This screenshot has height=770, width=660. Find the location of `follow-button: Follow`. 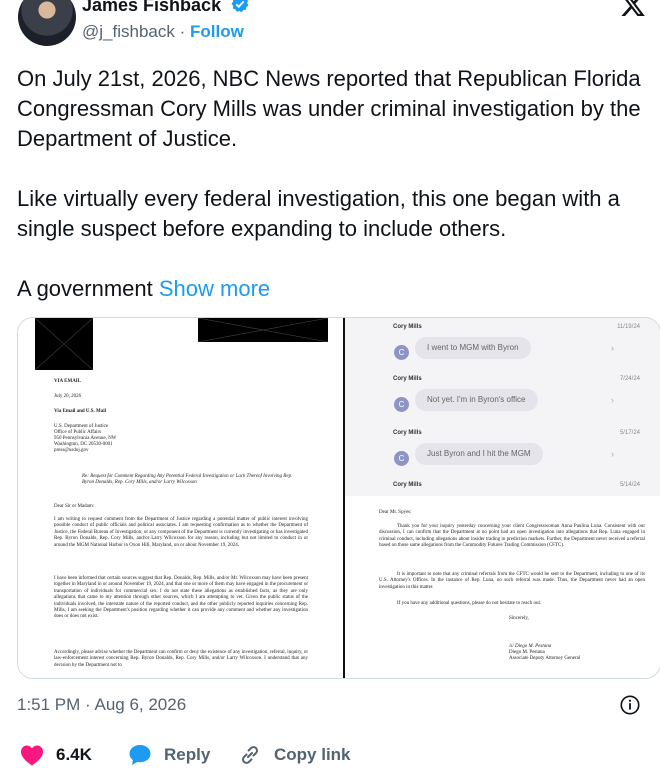

follow-button: Follow is located at coordinates (217, 31).